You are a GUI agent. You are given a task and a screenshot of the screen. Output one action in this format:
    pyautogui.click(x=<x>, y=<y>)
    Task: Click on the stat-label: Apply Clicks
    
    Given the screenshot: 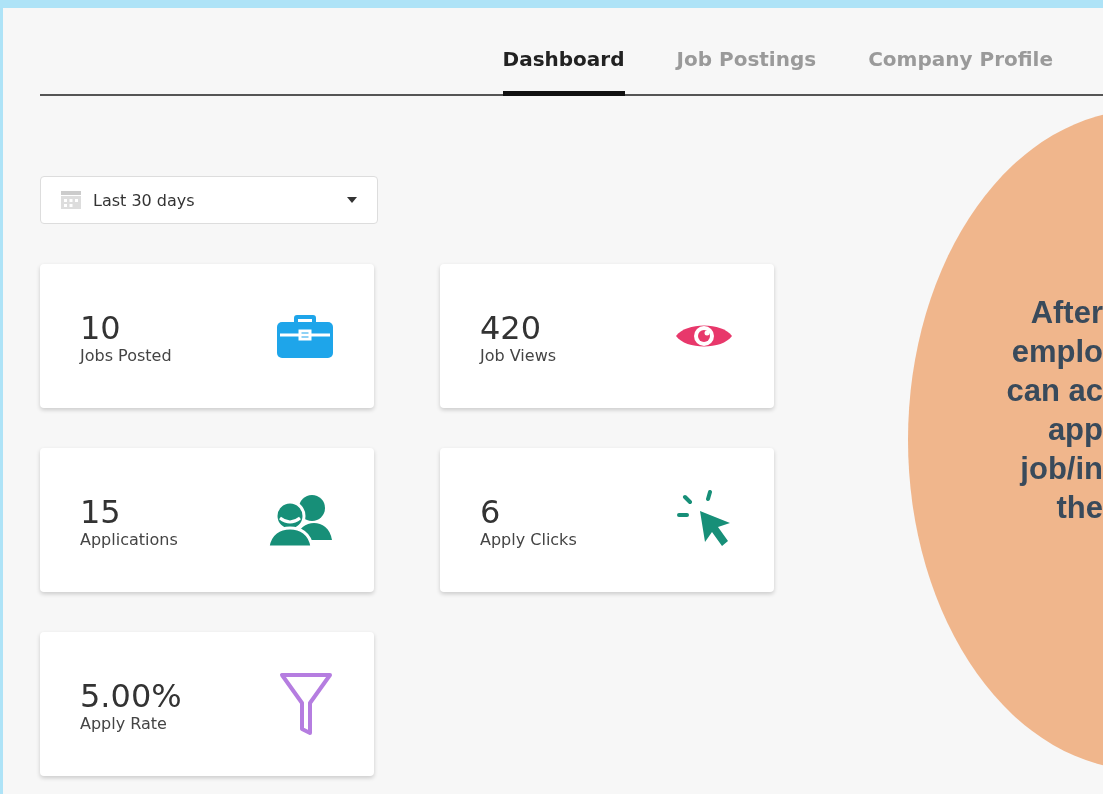 What is the action you would take?
    pyautogui.click(x=528, y=539)
    